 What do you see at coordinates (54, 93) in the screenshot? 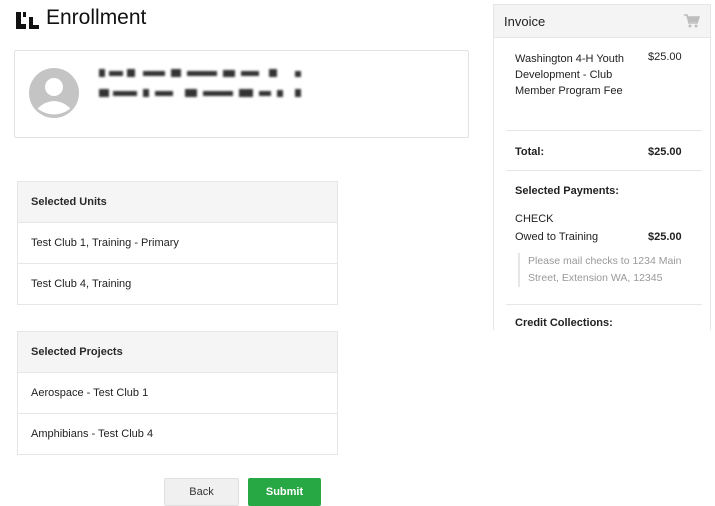
I see `user-avatar-icon` at bounding box center [54, 93].